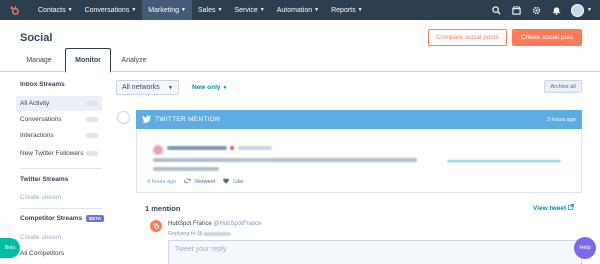 This screenshot has height=264, width=600. Describe the element at coordinates (141, 87) in the screenshot. I see `network-filter-value: All networks` at that location.